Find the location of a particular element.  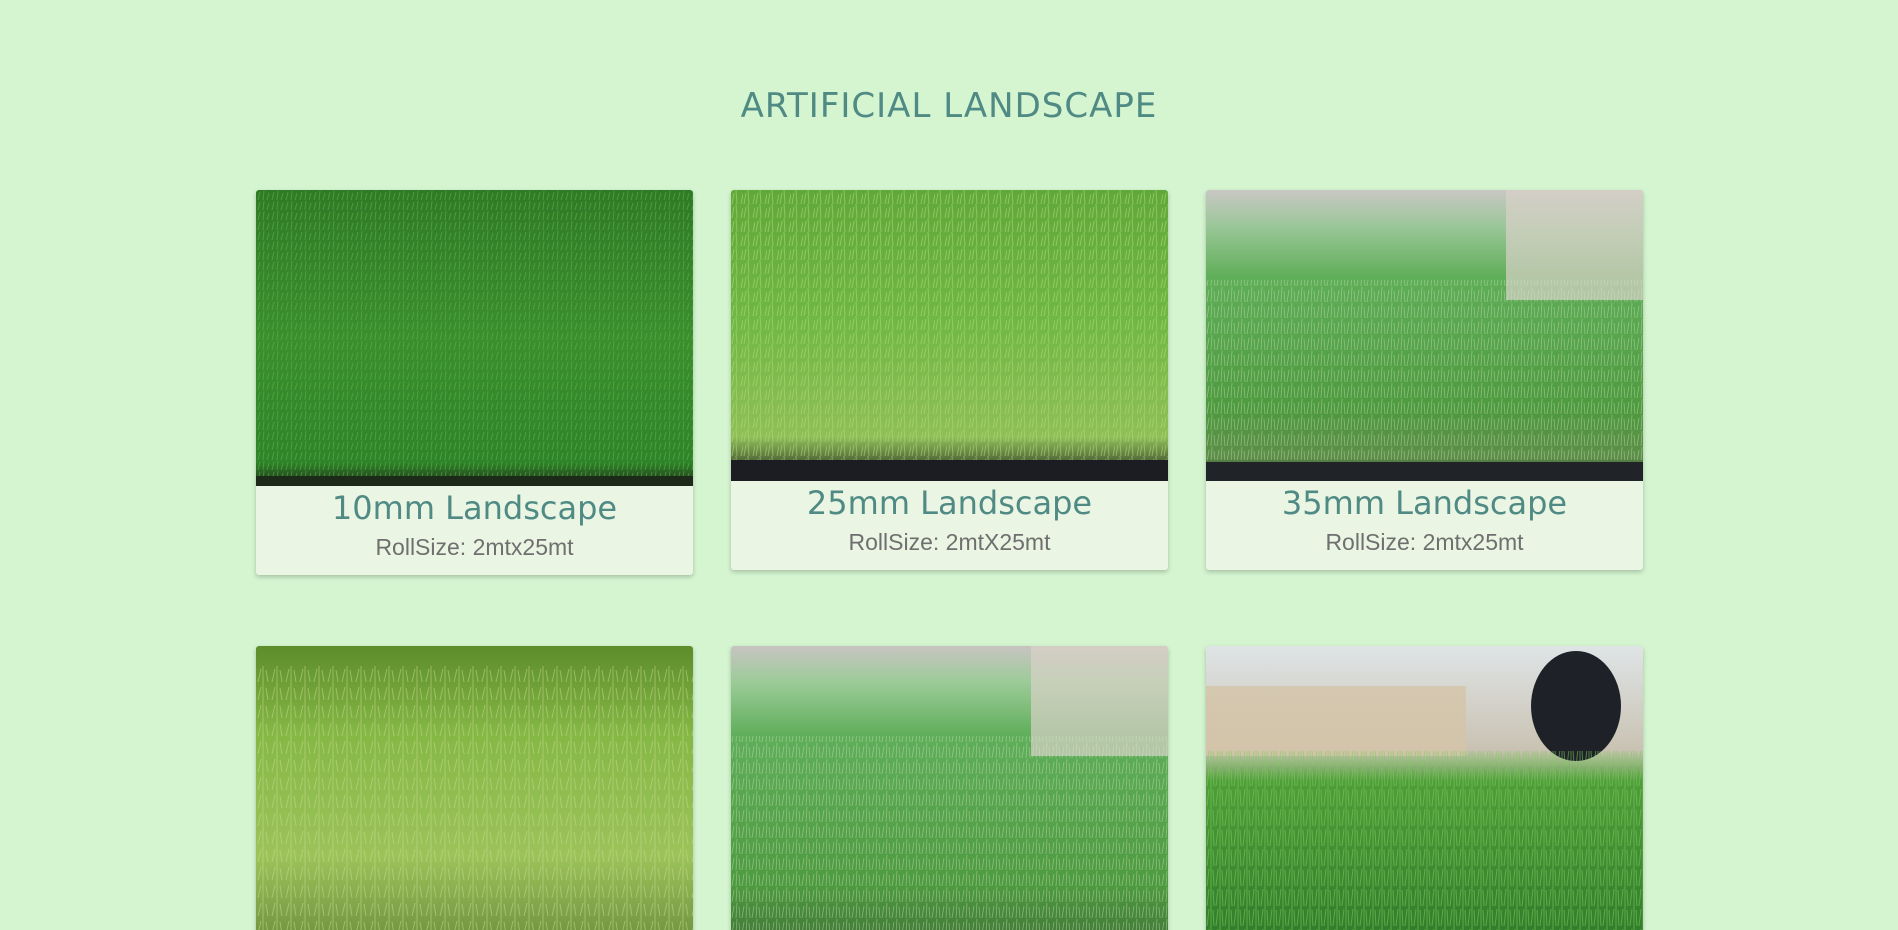

product-card-35mm: 35mm Landscape RollSize: 2mtx25mt is located at coordinates (1424, 380).